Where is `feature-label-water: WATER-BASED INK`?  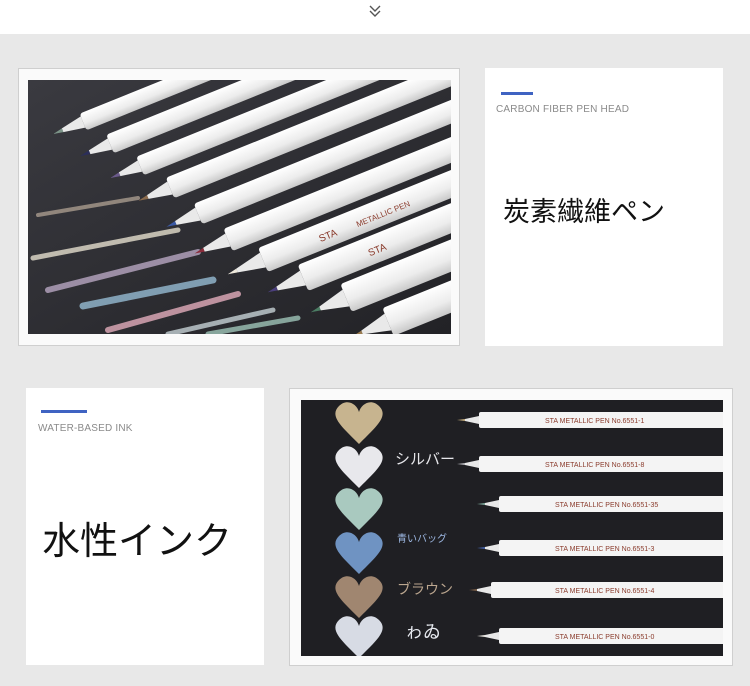 feature-label-water: WATER-BASED INK is located at coordinates (85, 428).